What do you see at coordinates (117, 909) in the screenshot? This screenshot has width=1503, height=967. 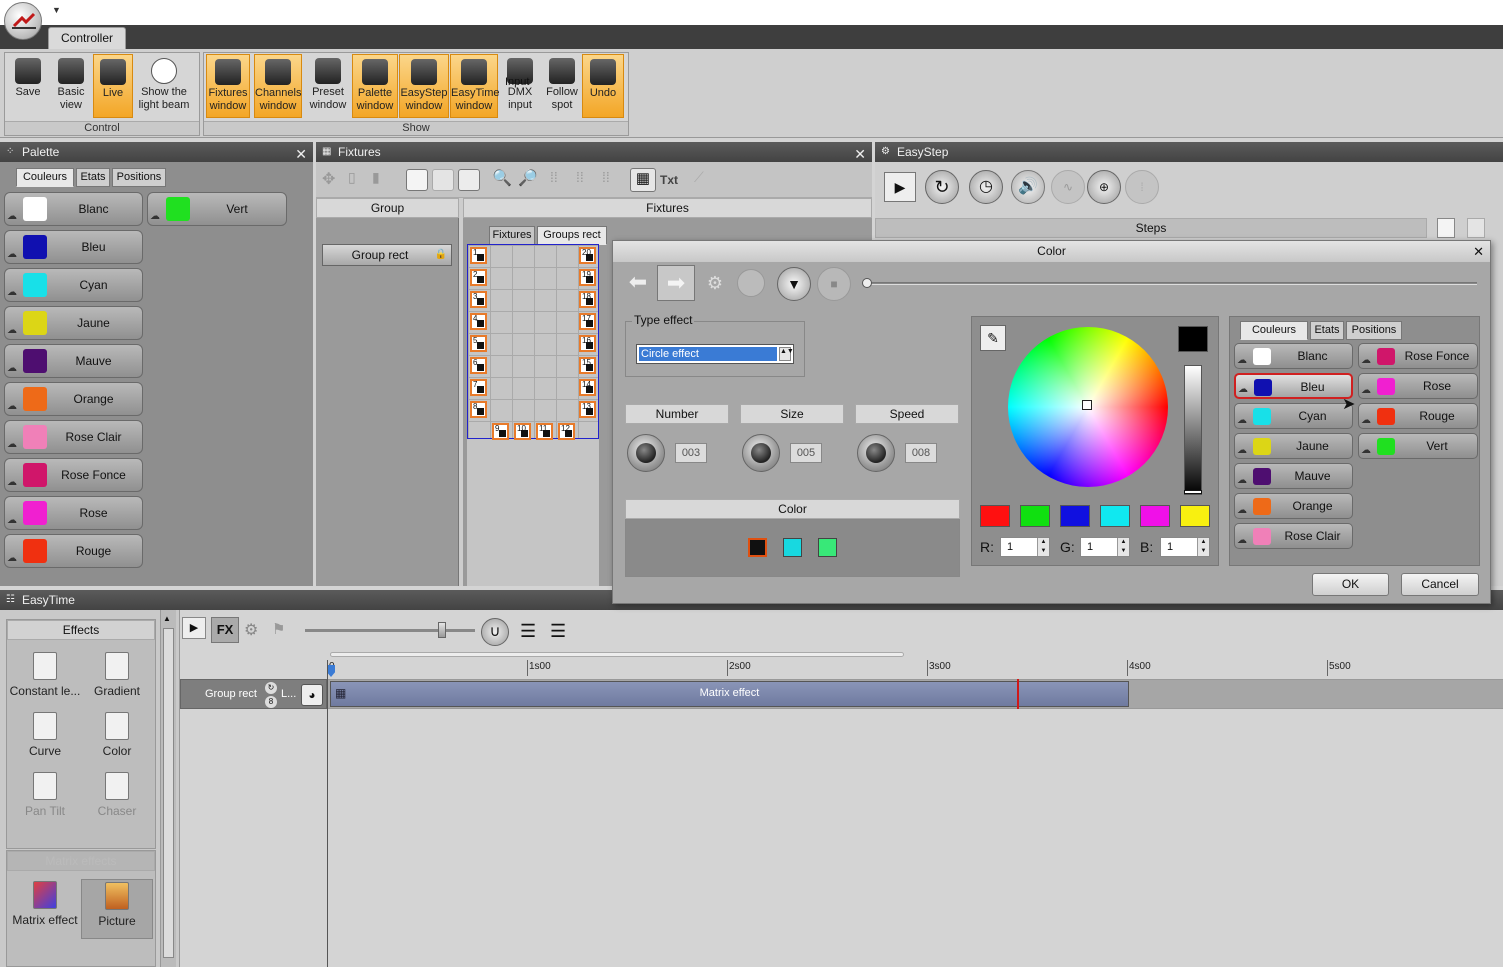 I see `matrix-effect-picture: Picture` at bounding box center [117, 909].